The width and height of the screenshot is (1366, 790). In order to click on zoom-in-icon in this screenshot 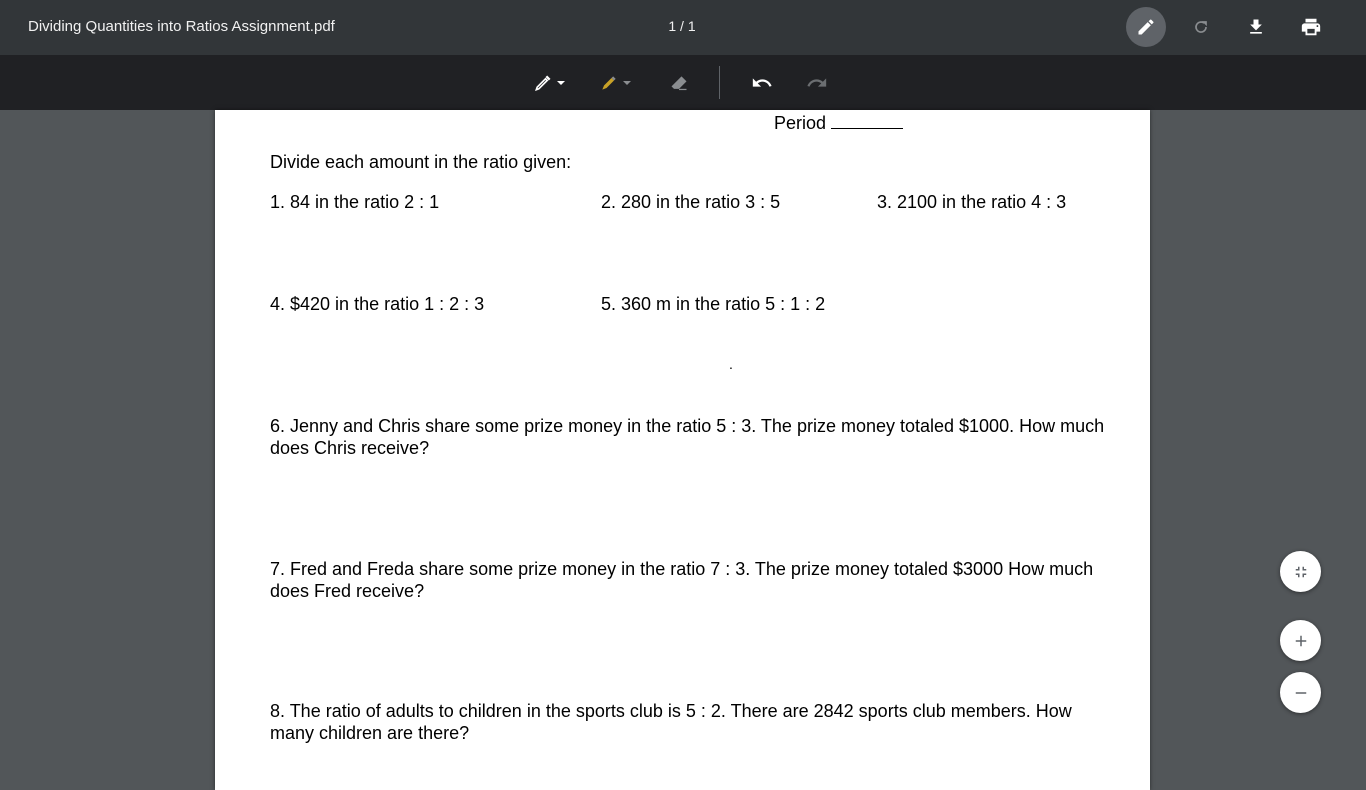, I will do `click(1300, 640)`.